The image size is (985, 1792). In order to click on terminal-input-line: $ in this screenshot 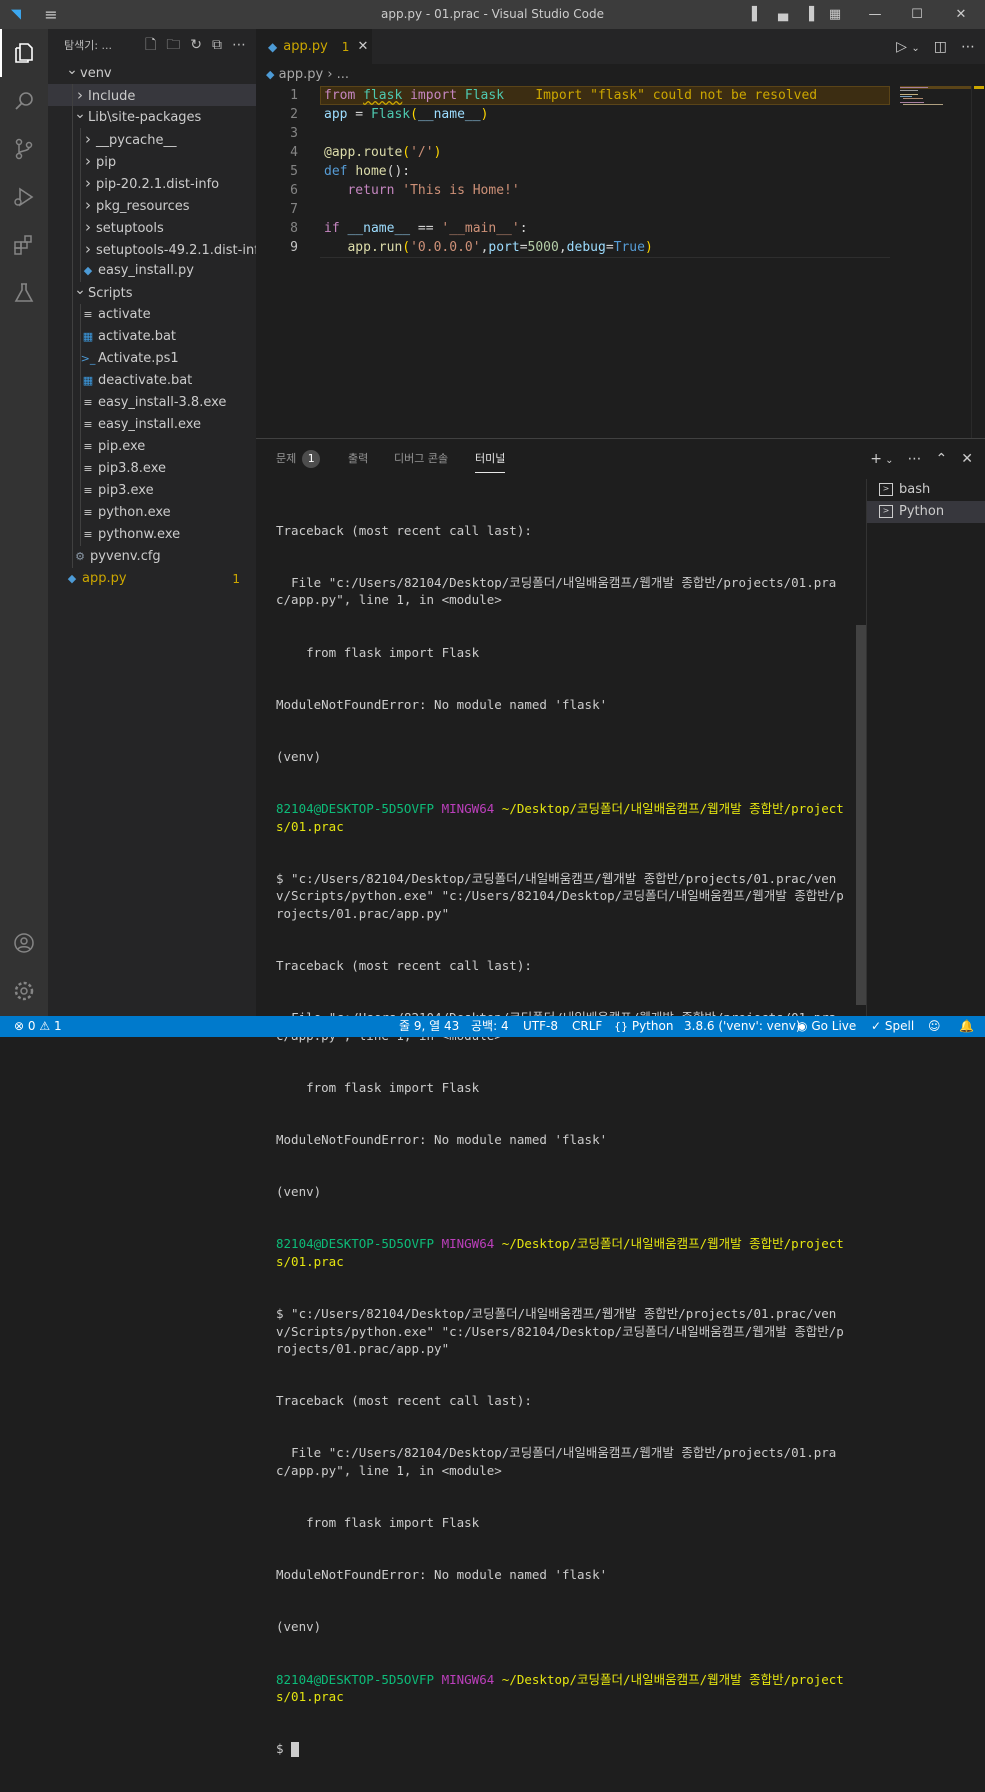, I will do `click(562, 1749)`.